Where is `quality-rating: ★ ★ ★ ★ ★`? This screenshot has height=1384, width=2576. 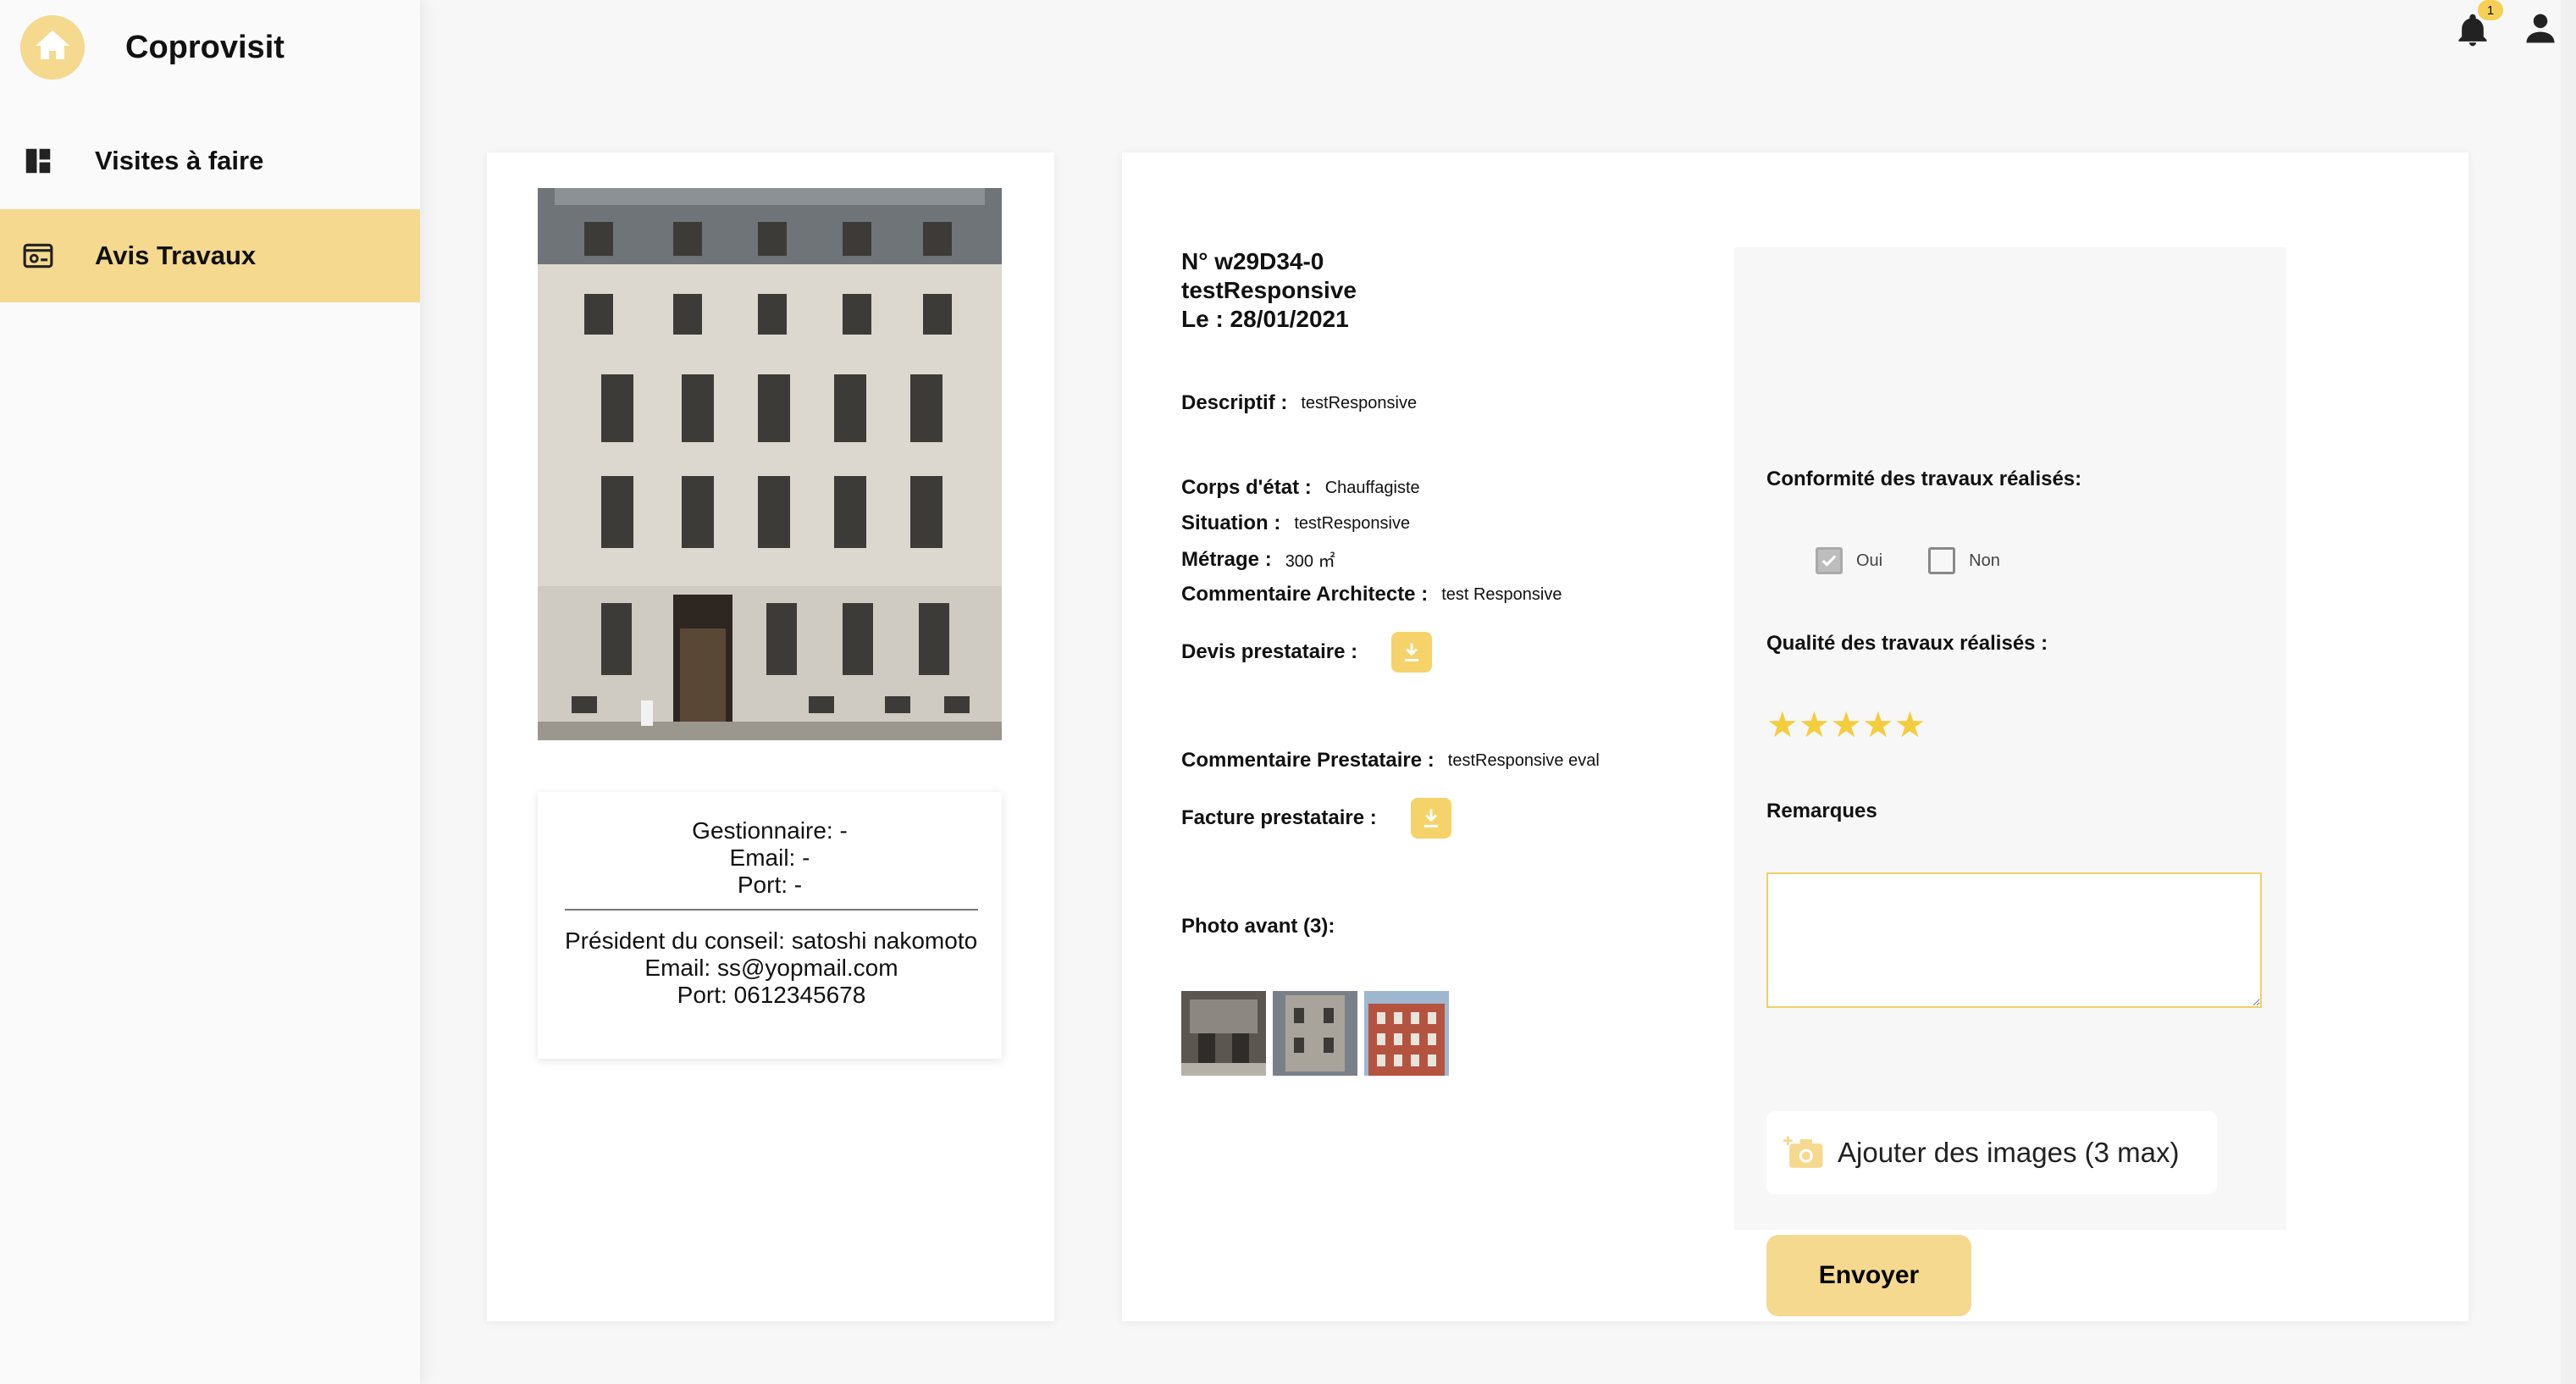
quality-rating: ★ ★ ★ ★ ★ is located at coordinates (1846, 725).